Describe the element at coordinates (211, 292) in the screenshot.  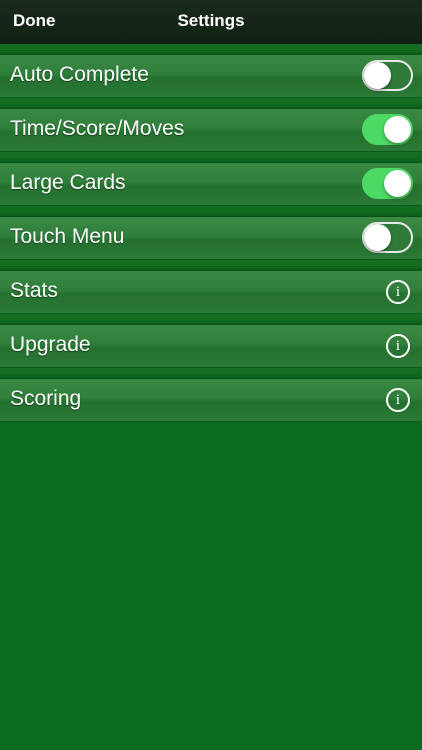
I see `setting-row-stats: Stats i` at that location.